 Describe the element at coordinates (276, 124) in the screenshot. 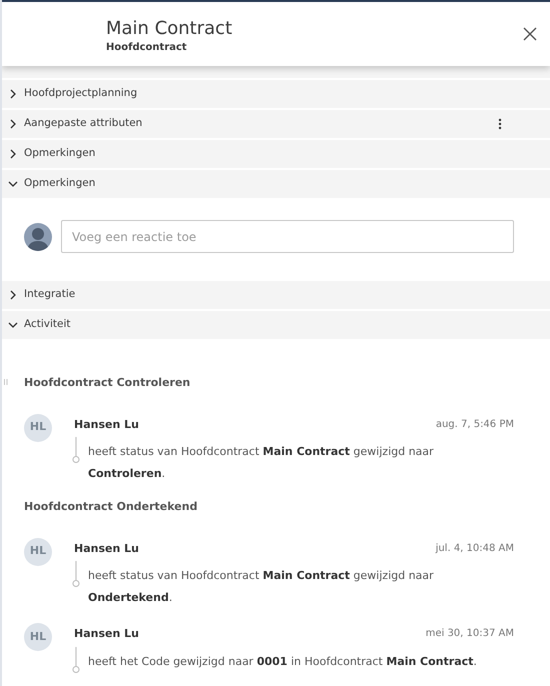

I see `section-header: Aangepaste attributen` at that location.